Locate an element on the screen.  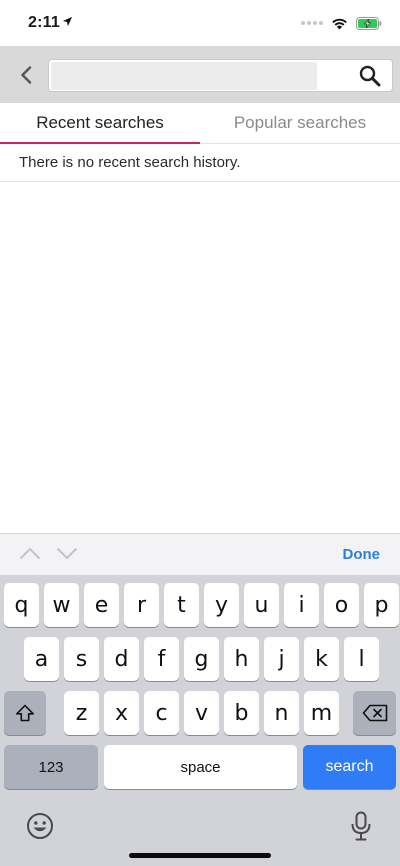
key-q: q is located at coordinates (21, 605).